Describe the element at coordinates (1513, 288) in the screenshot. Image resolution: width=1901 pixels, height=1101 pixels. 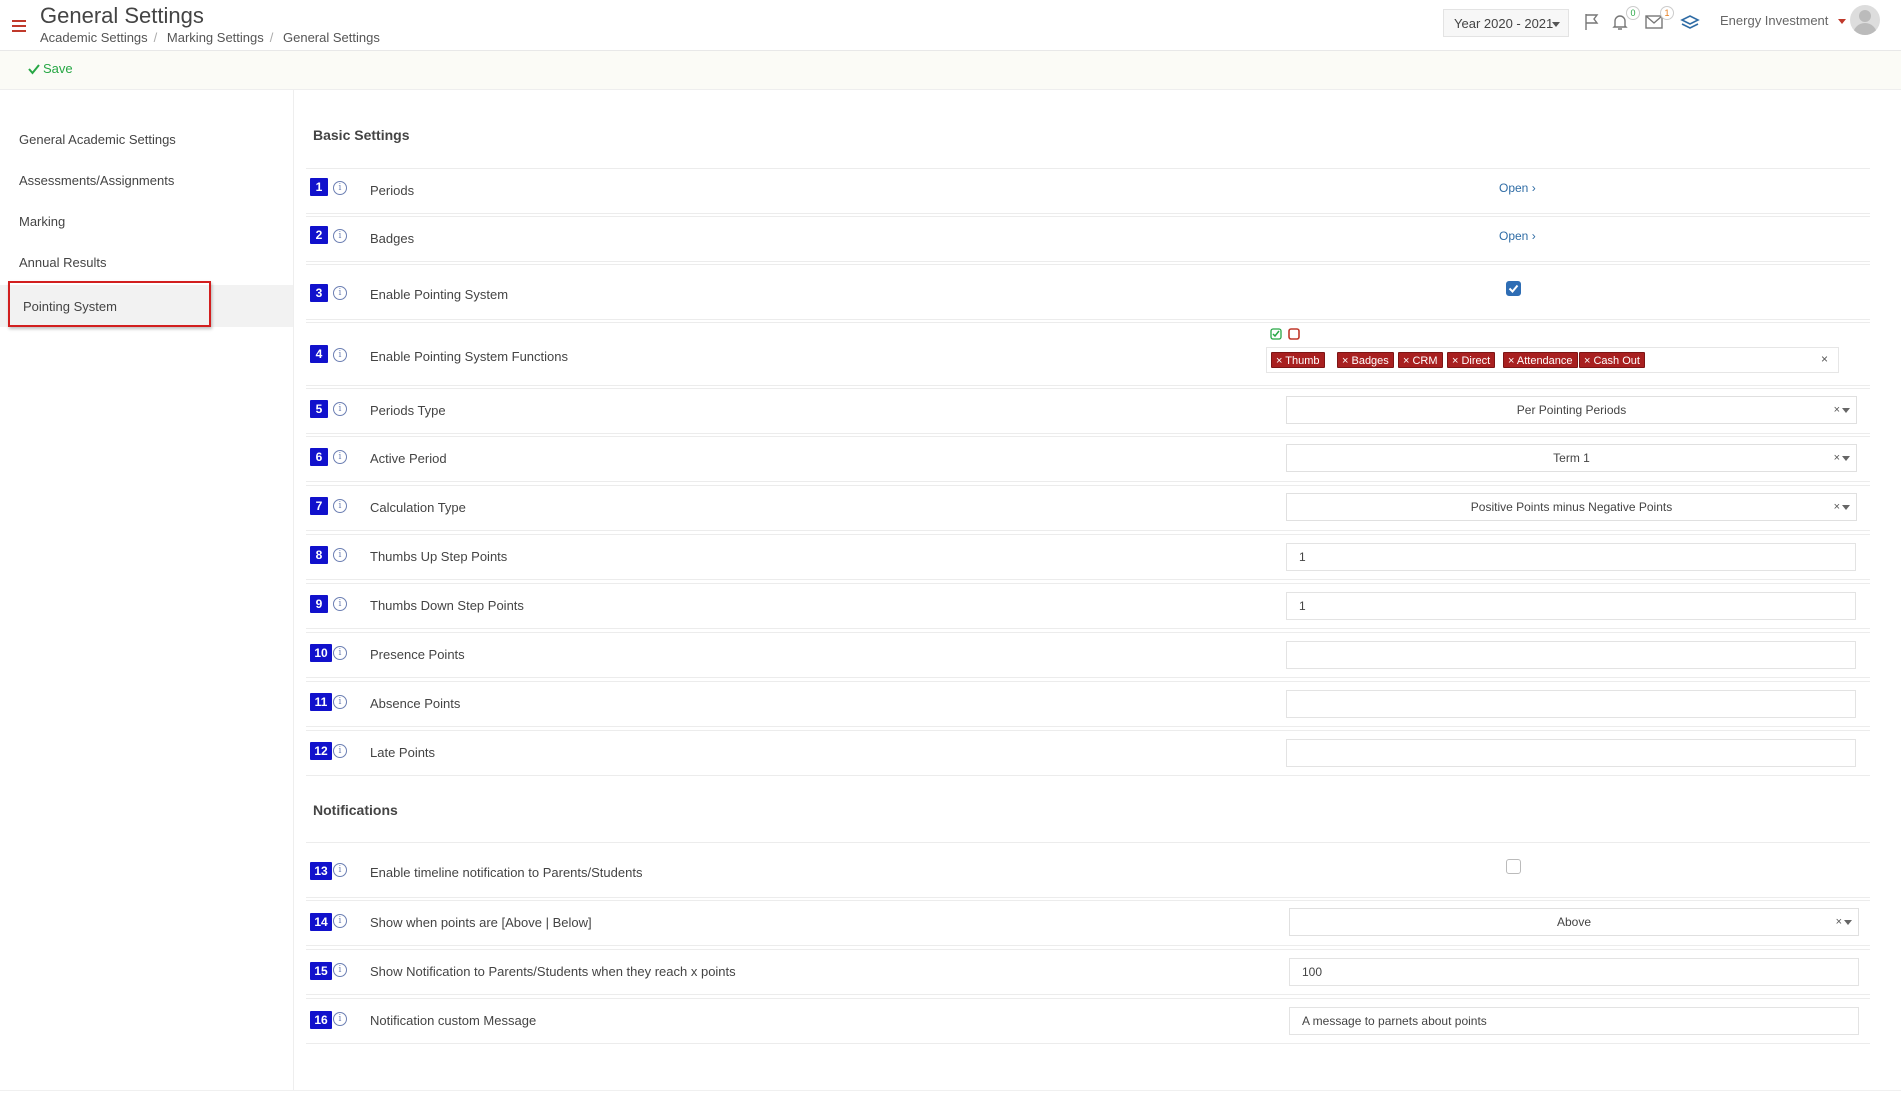
I see `enable-pointing-checkbox` at that location.